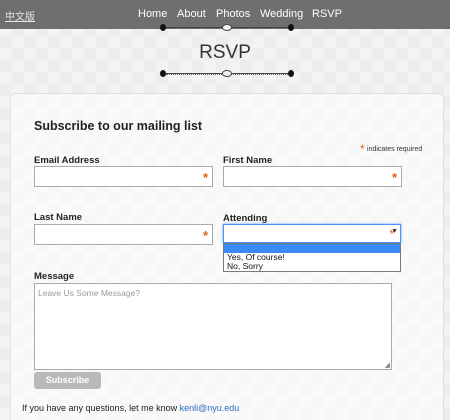  Describe the element at coordinates (395, 149) in the screenshot. I see `required-note: indicates required` at that location.